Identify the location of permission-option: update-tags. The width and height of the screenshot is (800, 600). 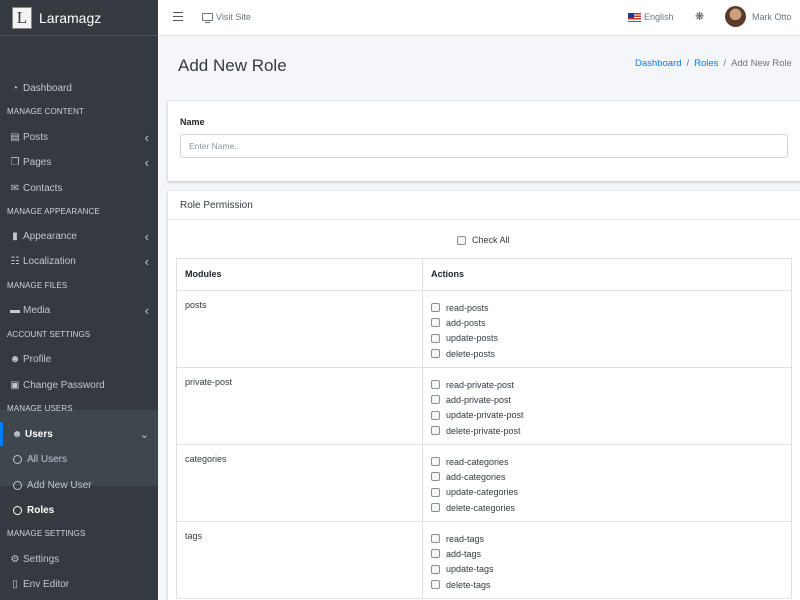
(607, 569).